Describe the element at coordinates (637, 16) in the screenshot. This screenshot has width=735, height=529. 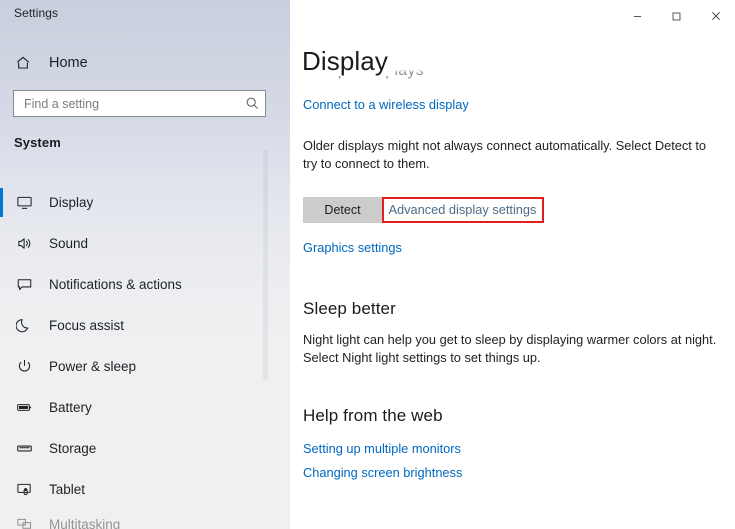
I see `minimize-button` at that location.